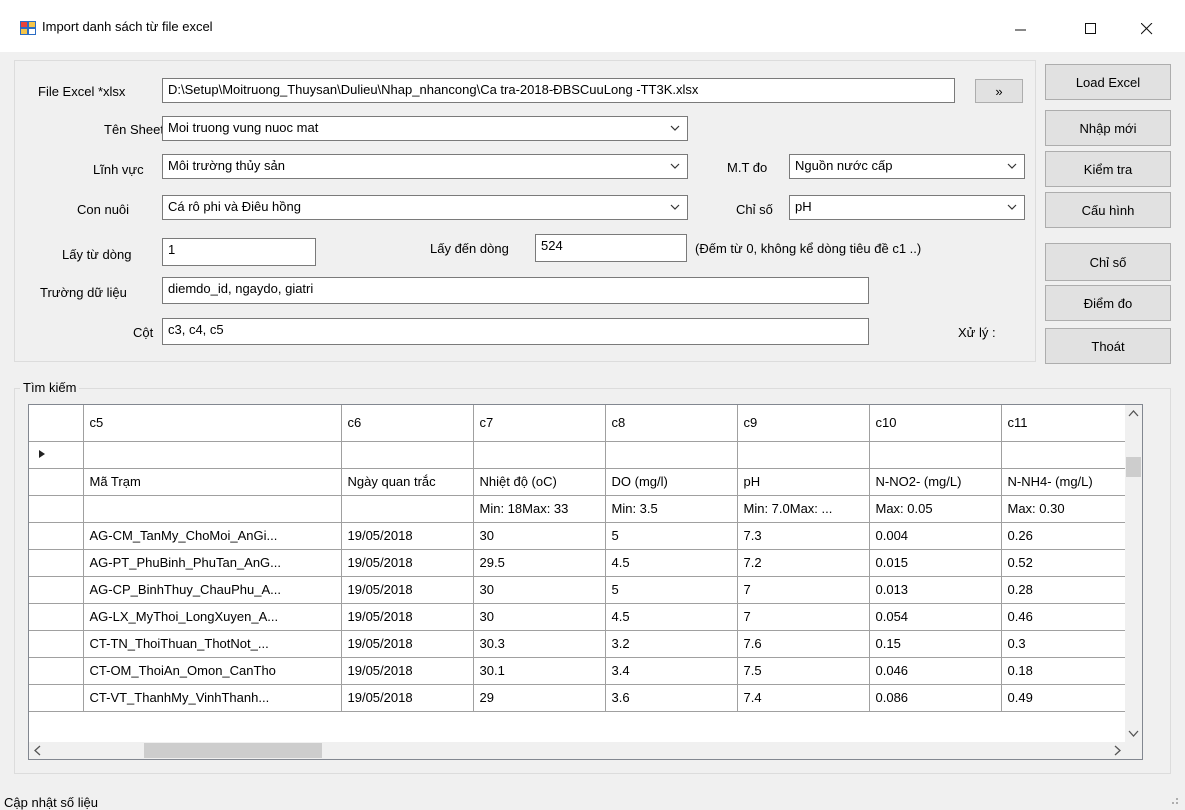  I want to click on dendong-input: 524, so click(611, 248).